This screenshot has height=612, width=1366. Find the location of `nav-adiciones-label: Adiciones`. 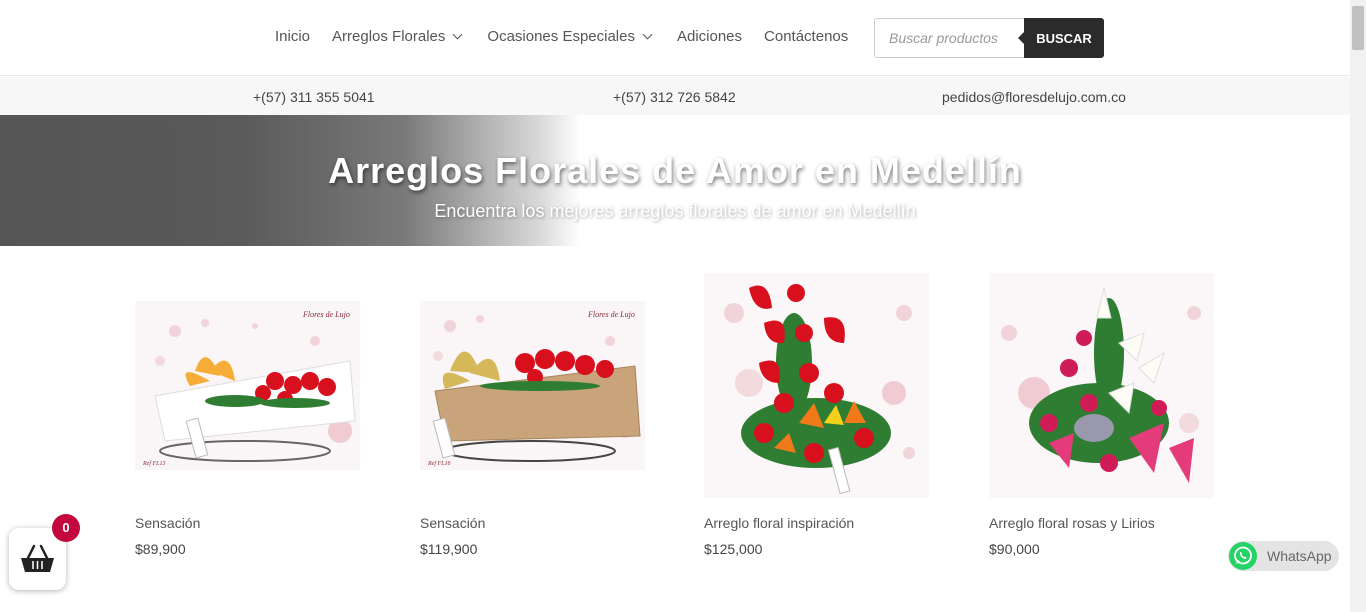

nav-adiciones-label: Adiciones is located at coordinates (709, 36).